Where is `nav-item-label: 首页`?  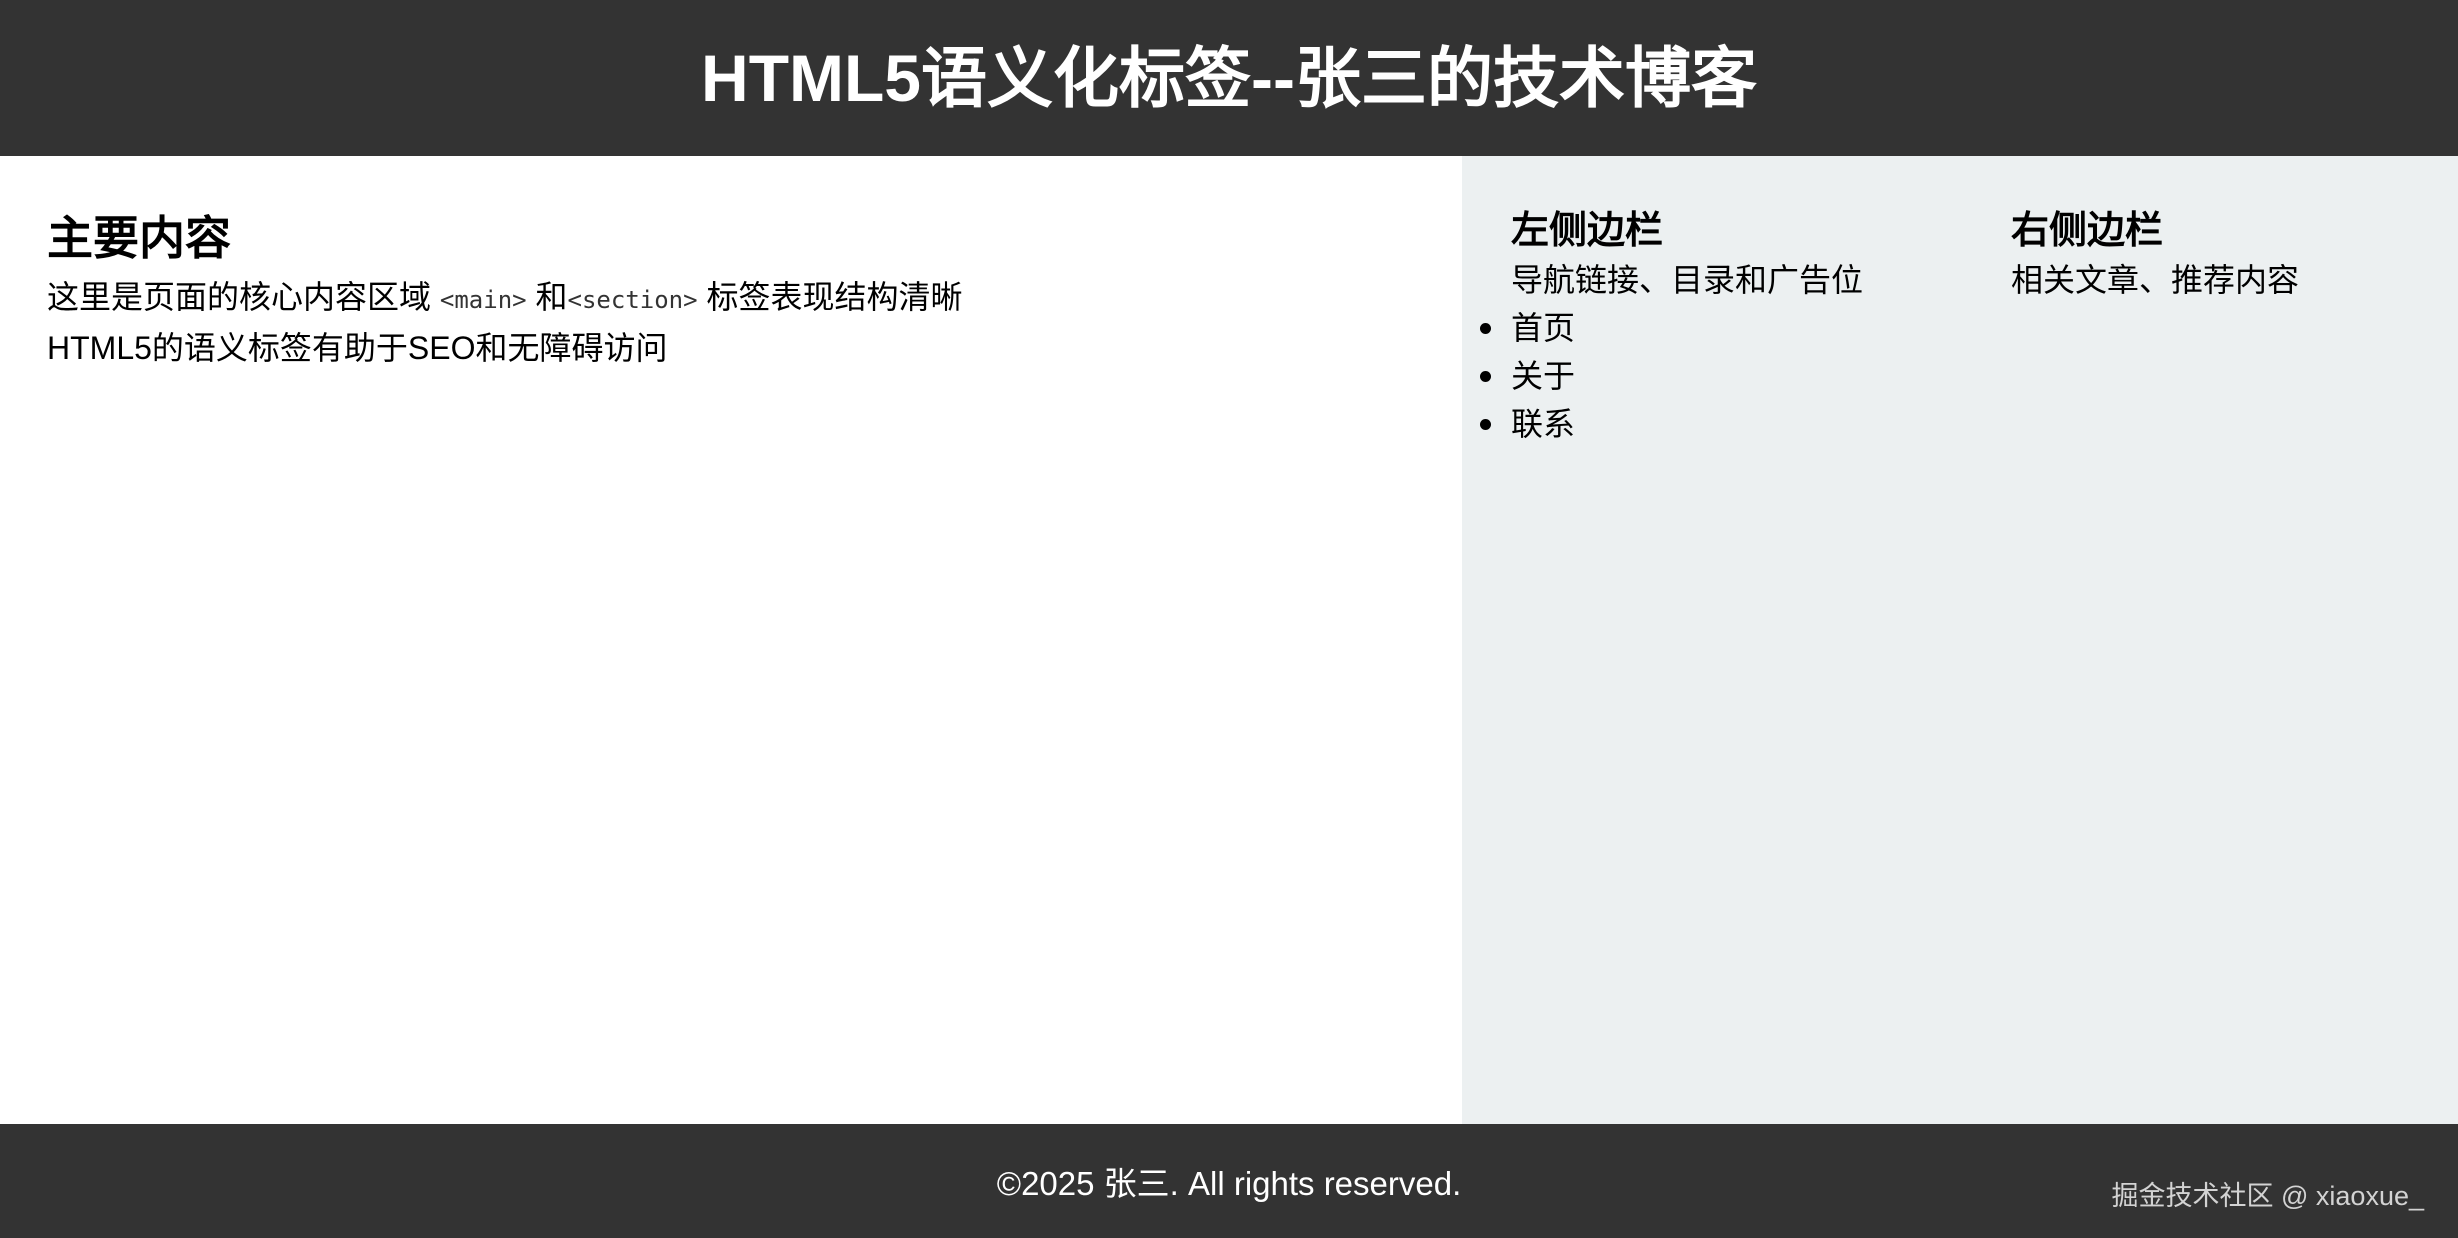
nav-item-label: 首页 is located at coordinates (1543, 327).